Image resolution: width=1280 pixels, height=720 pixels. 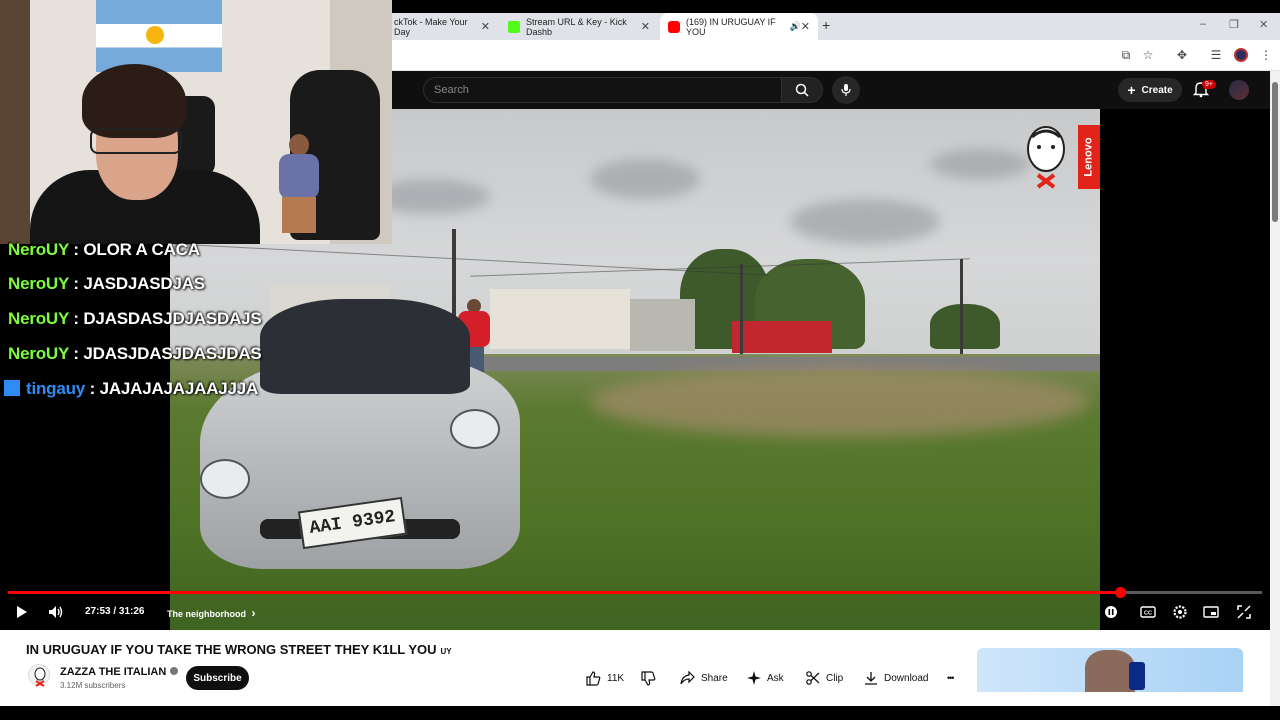 I want to click on share-label: Share, so click(x=714, y=678).